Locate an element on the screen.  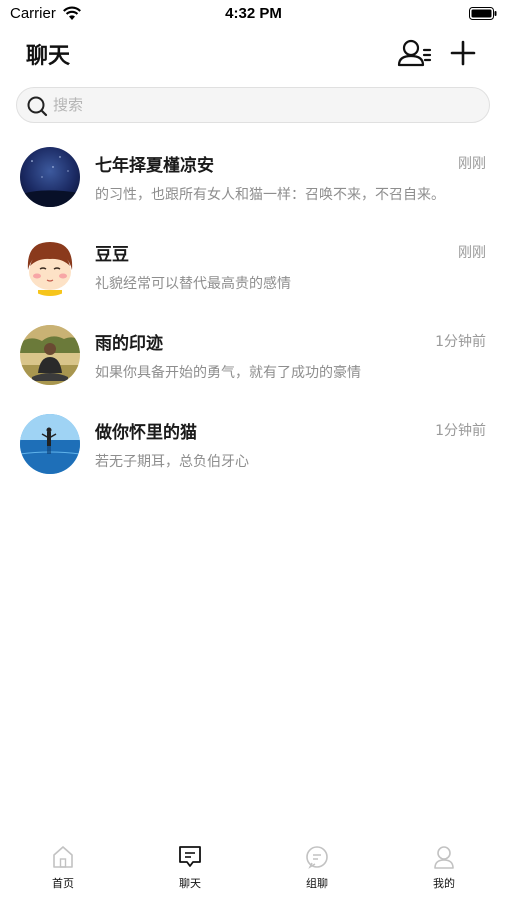
tab-bar: 首页 聊天 组聊 我的 is located at coordinates (253, 868).